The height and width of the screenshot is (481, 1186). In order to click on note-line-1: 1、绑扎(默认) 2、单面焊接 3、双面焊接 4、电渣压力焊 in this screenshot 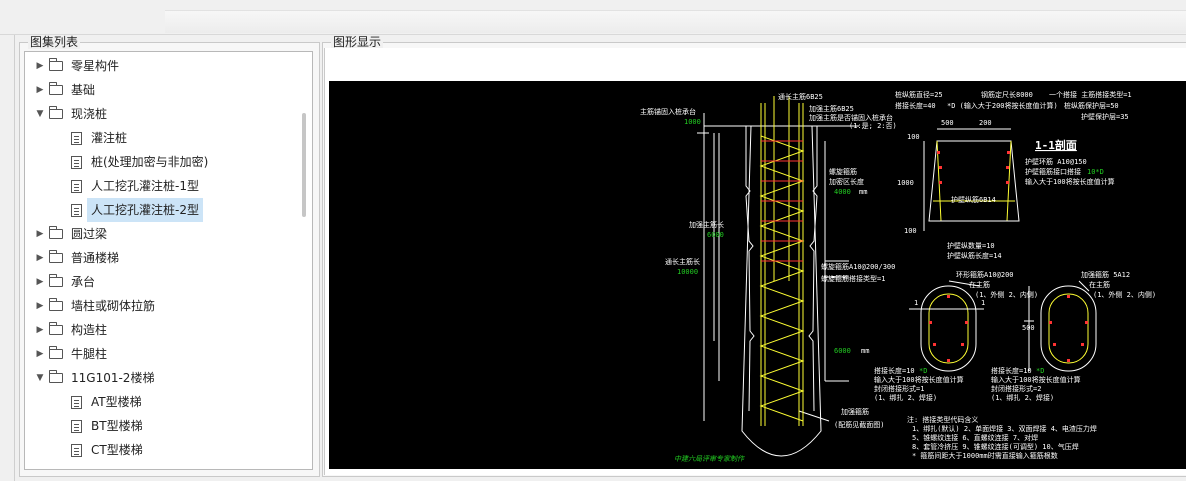, I will do `click(1004, 428)`.